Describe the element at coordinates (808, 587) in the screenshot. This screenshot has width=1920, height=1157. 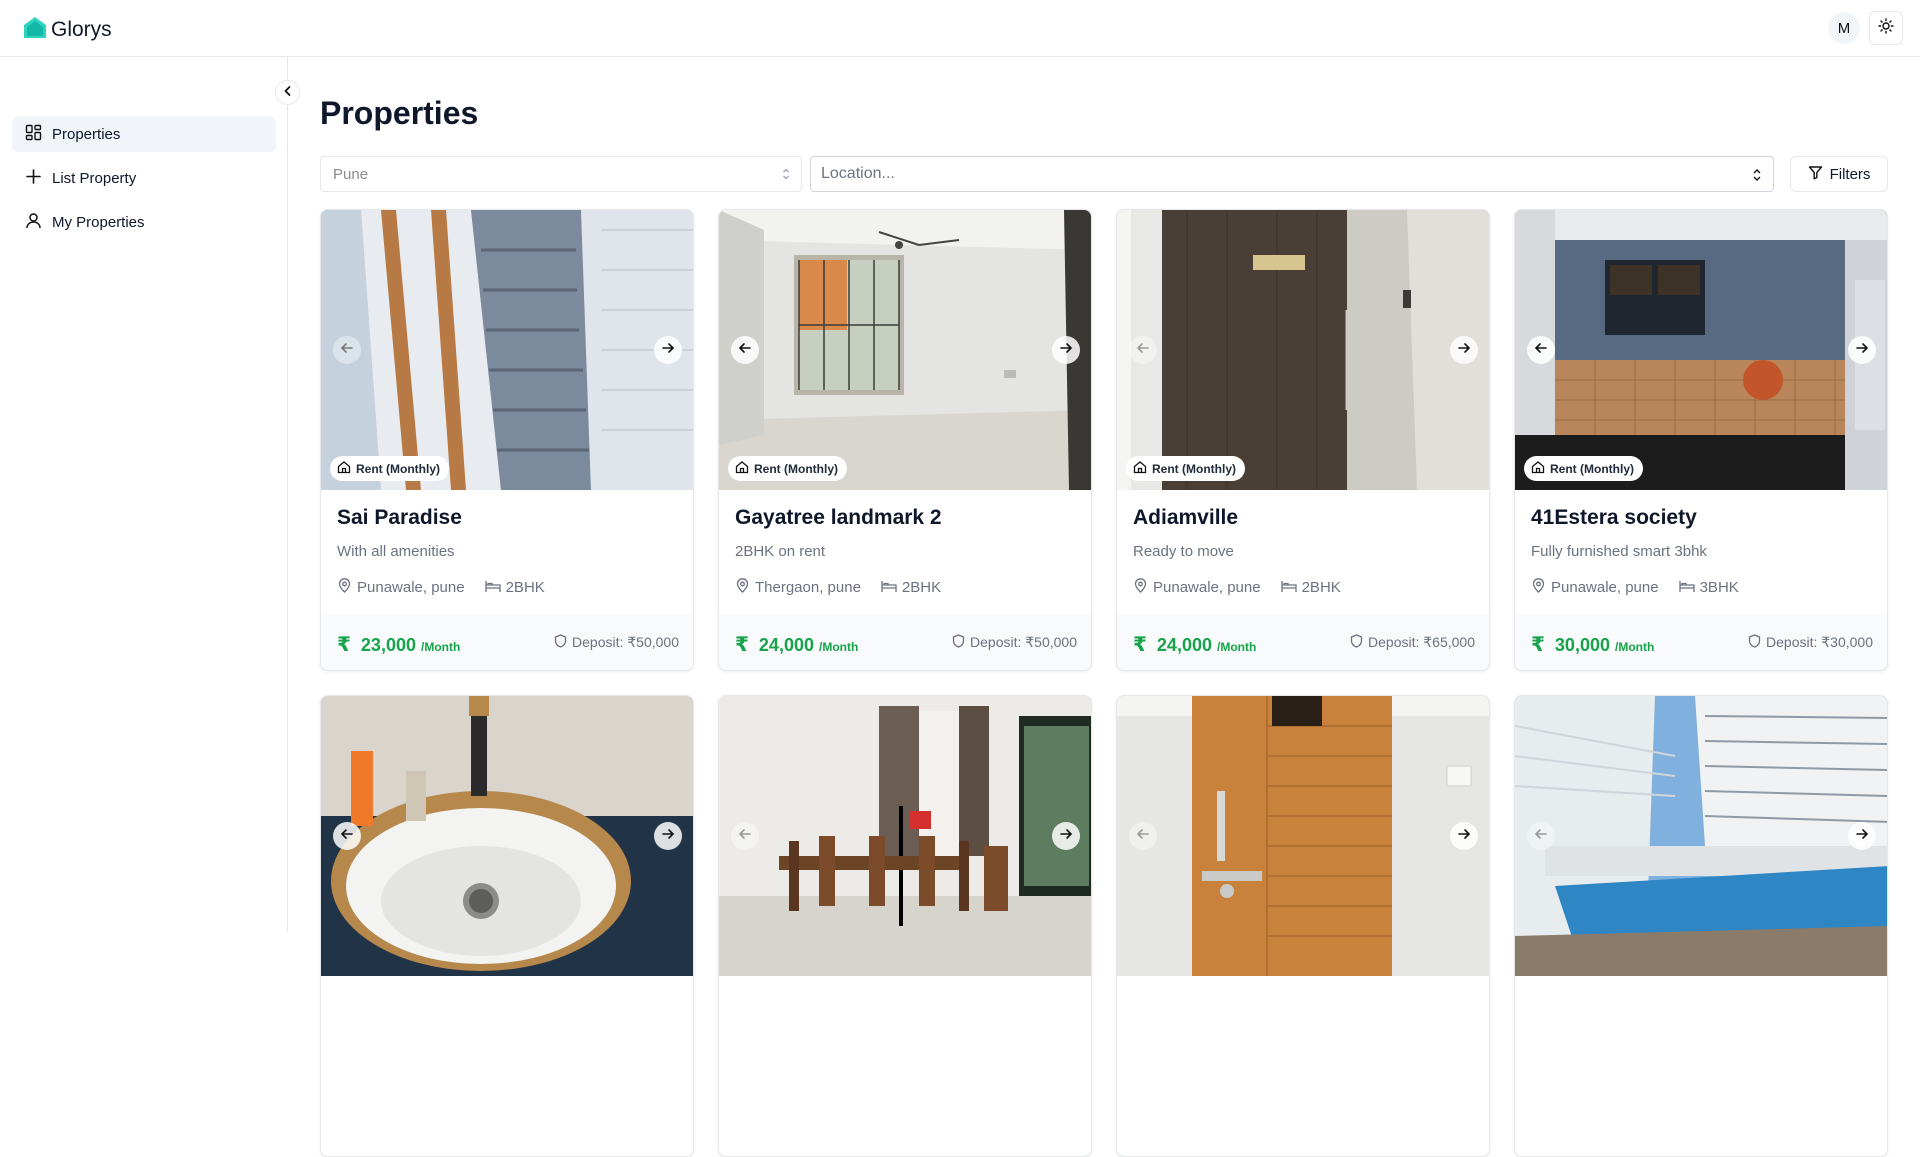
I see `property-location: Thergaon, pune` at that location.